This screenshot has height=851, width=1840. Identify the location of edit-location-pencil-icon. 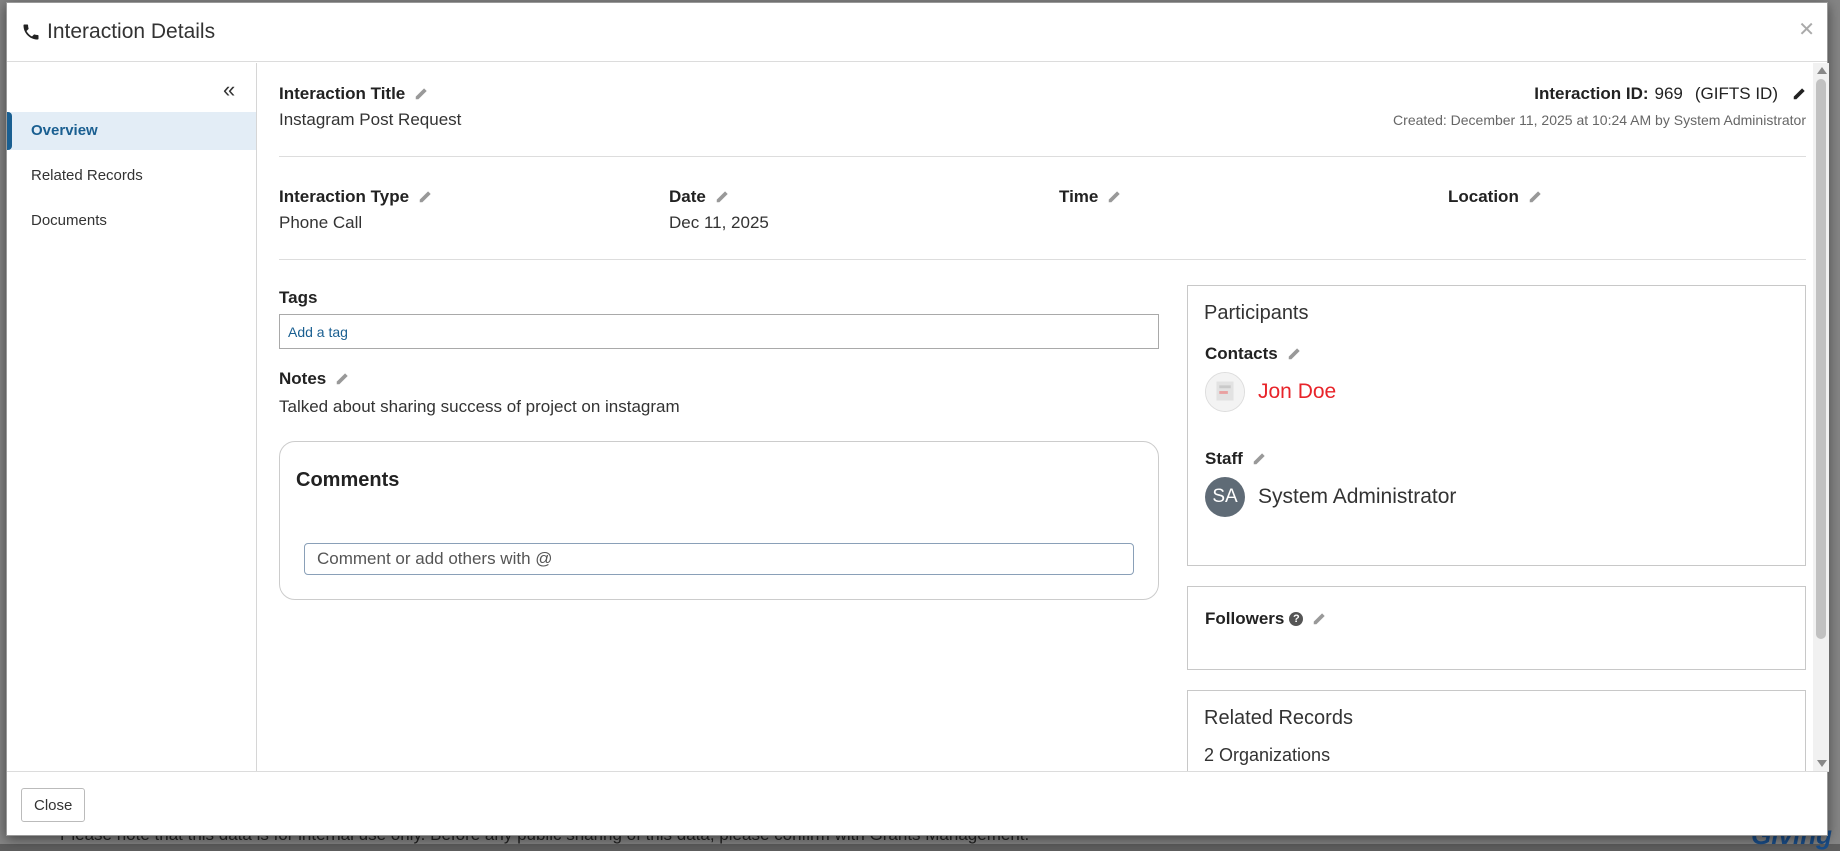
(1535, 197).